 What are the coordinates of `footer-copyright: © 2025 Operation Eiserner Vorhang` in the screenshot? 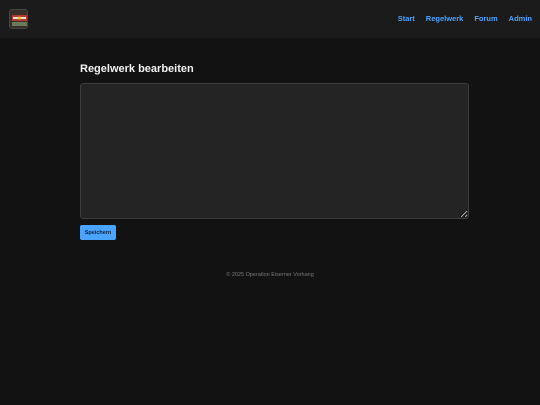 It's located at (270, 275).